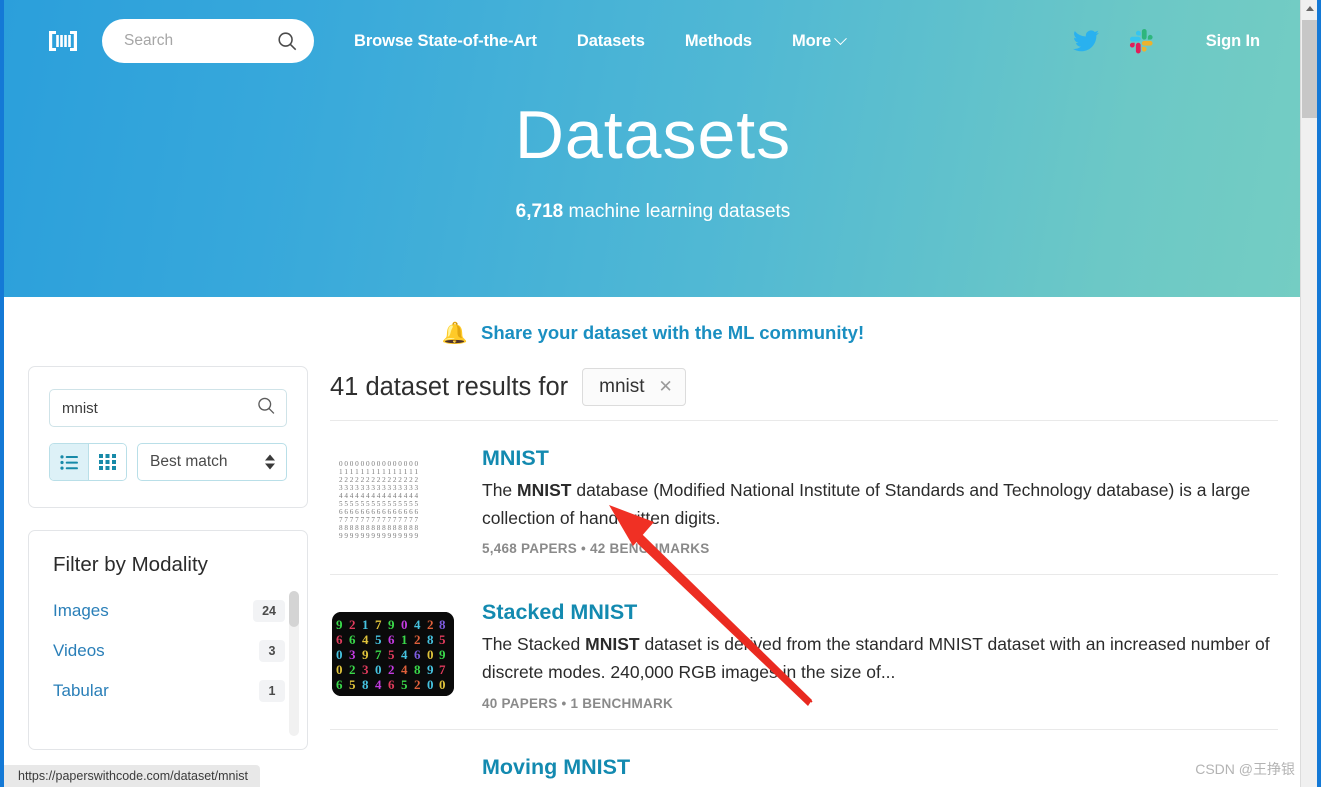 The image size is (1321, 787). What do you see at coordinates (378, 504) in the screenshot?
I see `svg-text: 5 5 5 5 5 5 5 5 5 5 5 5 5 5 5` at bounding box center [378, 504].